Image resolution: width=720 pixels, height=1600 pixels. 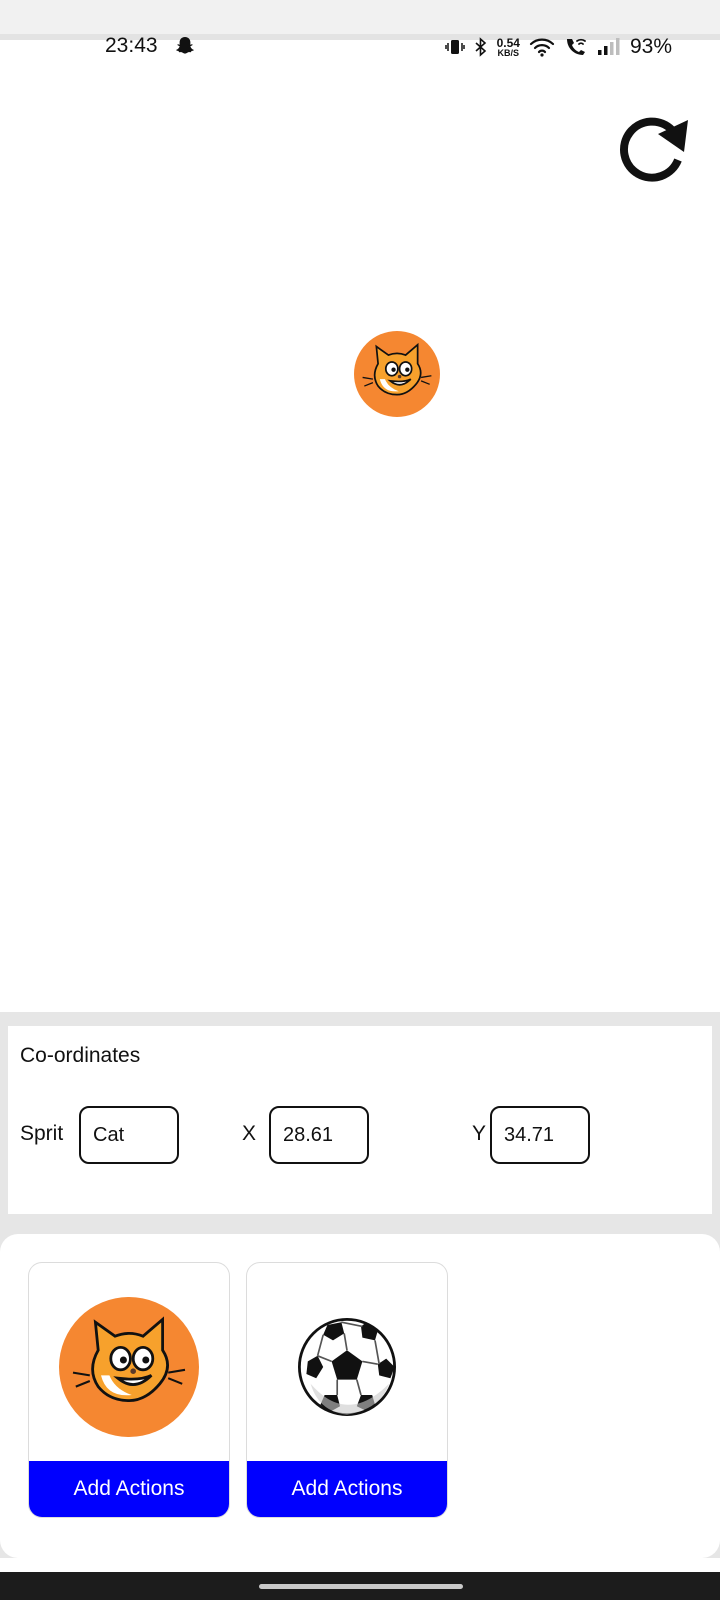 I want to click on gesture-handle, so click(x=361, y=1586).